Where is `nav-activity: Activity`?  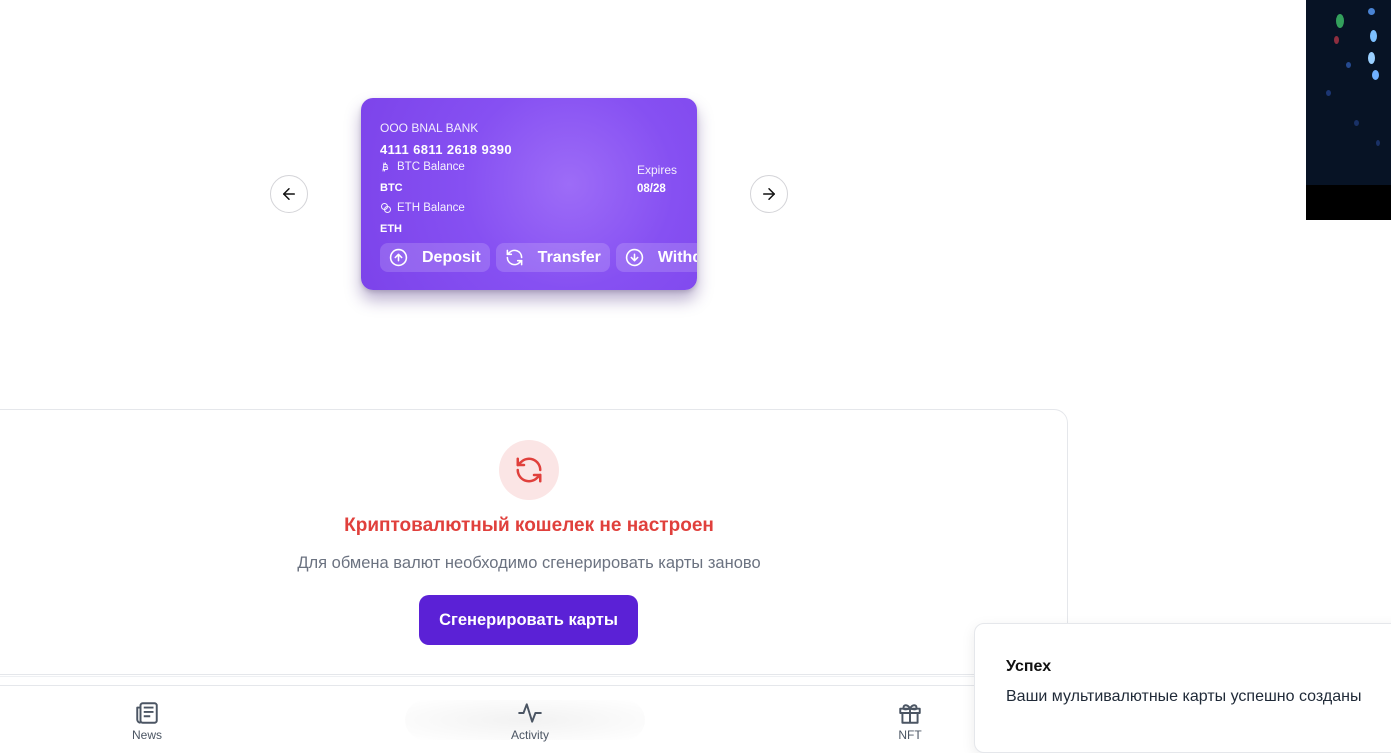 nav-activity: Activity is located at coordinates (530, 721).